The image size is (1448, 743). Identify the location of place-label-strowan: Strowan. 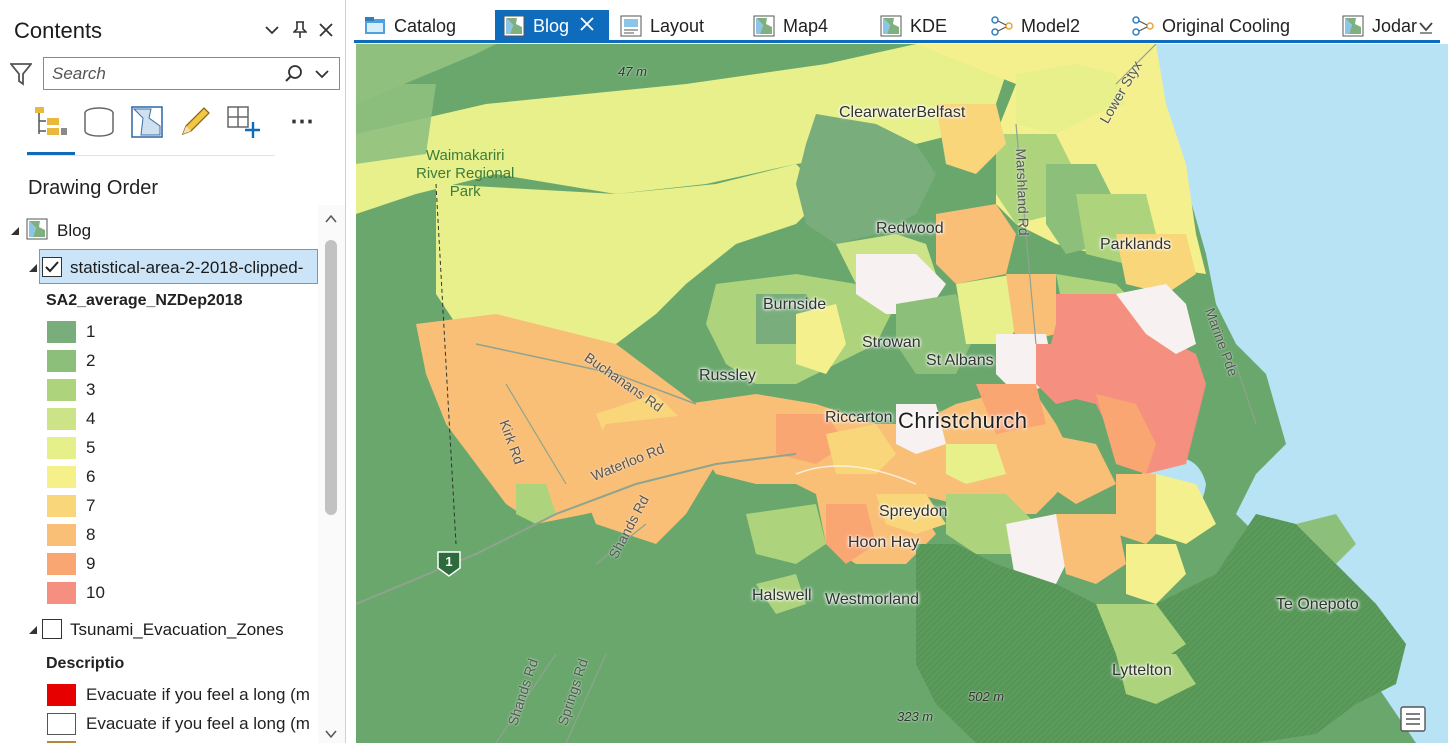
(891, 342).